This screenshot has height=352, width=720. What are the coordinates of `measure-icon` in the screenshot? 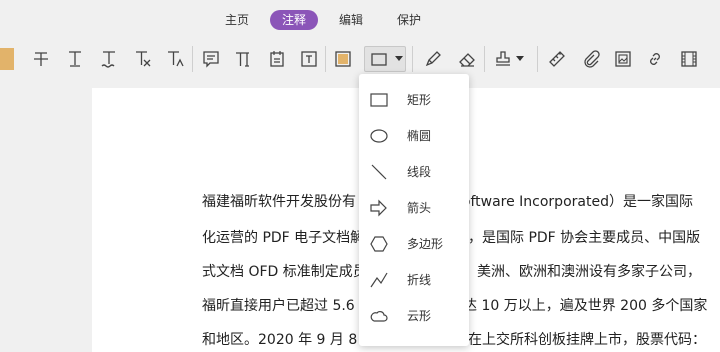 It's located at (557, 59).